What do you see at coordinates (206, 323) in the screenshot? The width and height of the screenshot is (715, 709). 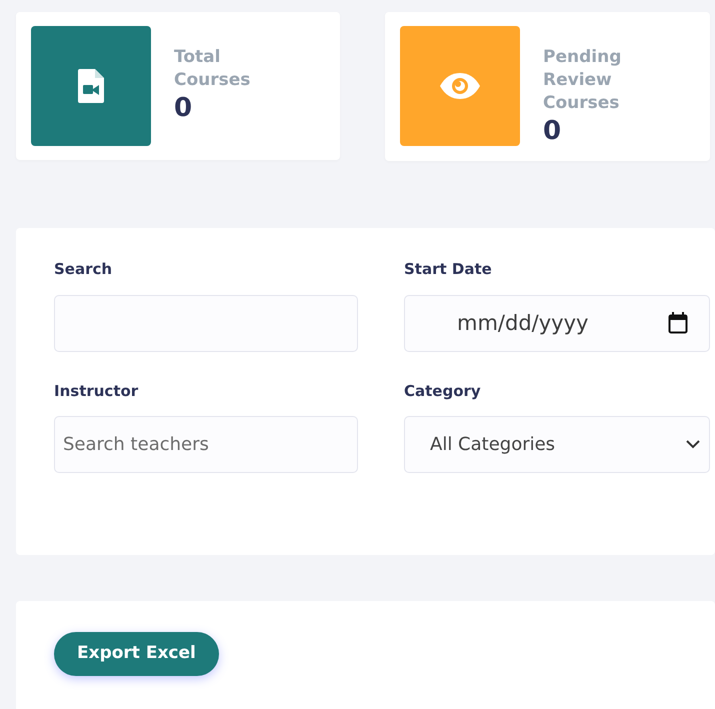 I see `input-field` at bounding box center [206, 323].